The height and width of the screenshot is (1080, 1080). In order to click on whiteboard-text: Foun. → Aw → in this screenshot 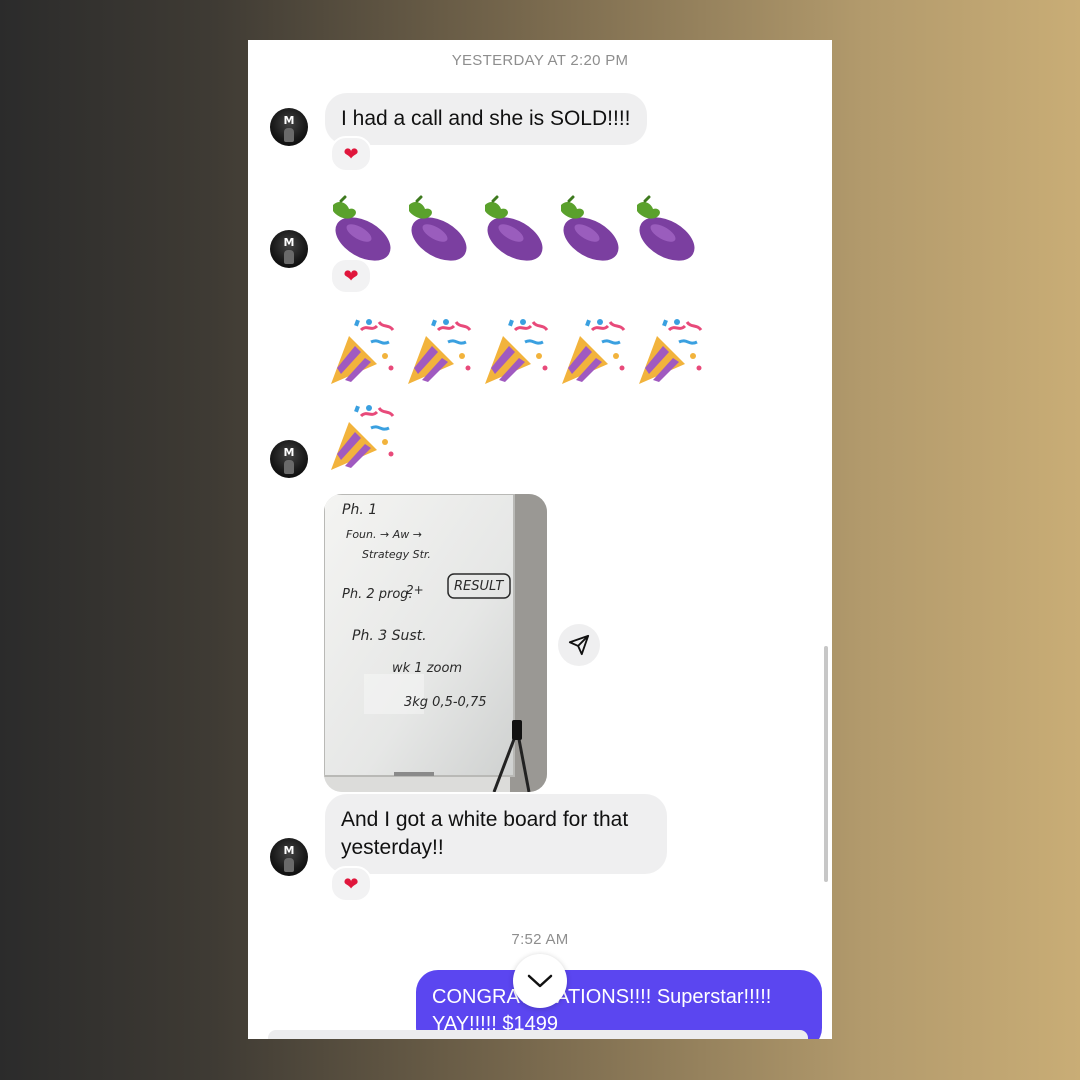, I will do `click(384, 534)`.